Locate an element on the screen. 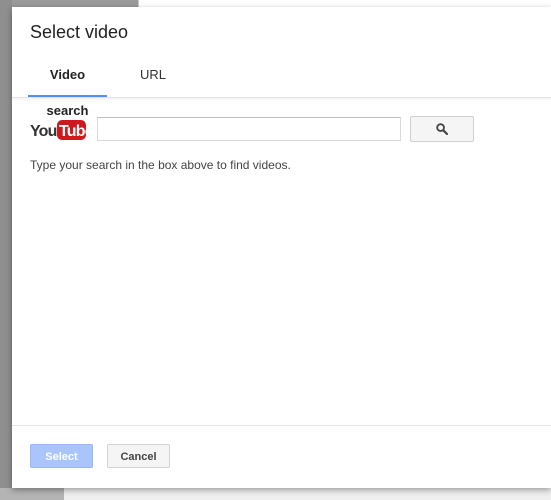  search-icon is located at coordinates (442, 129).